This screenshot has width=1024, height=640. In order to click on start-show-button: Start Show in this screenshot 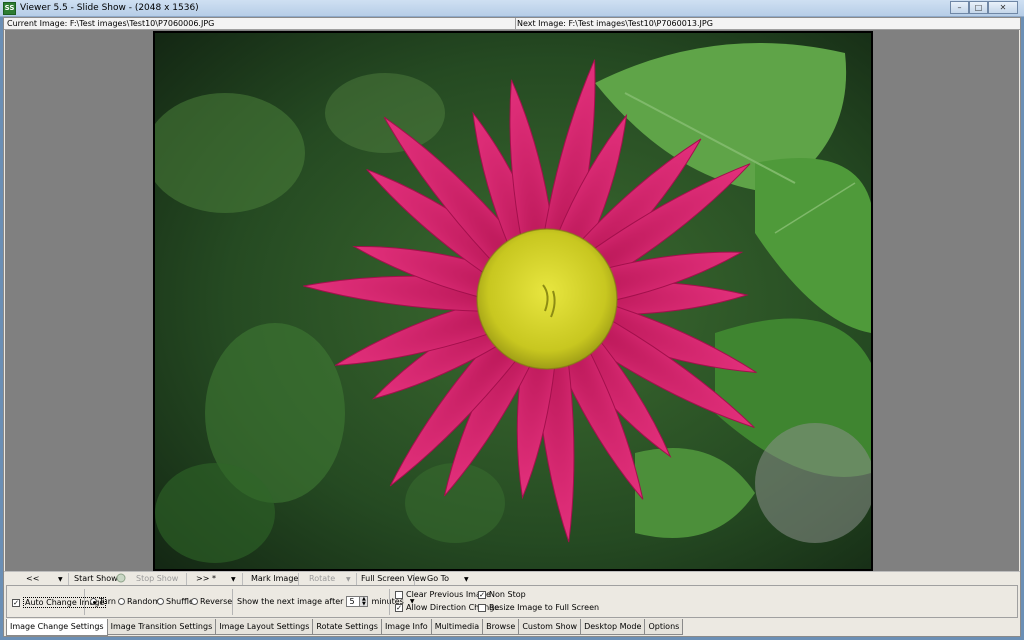, I will do `click(96, 578)`.